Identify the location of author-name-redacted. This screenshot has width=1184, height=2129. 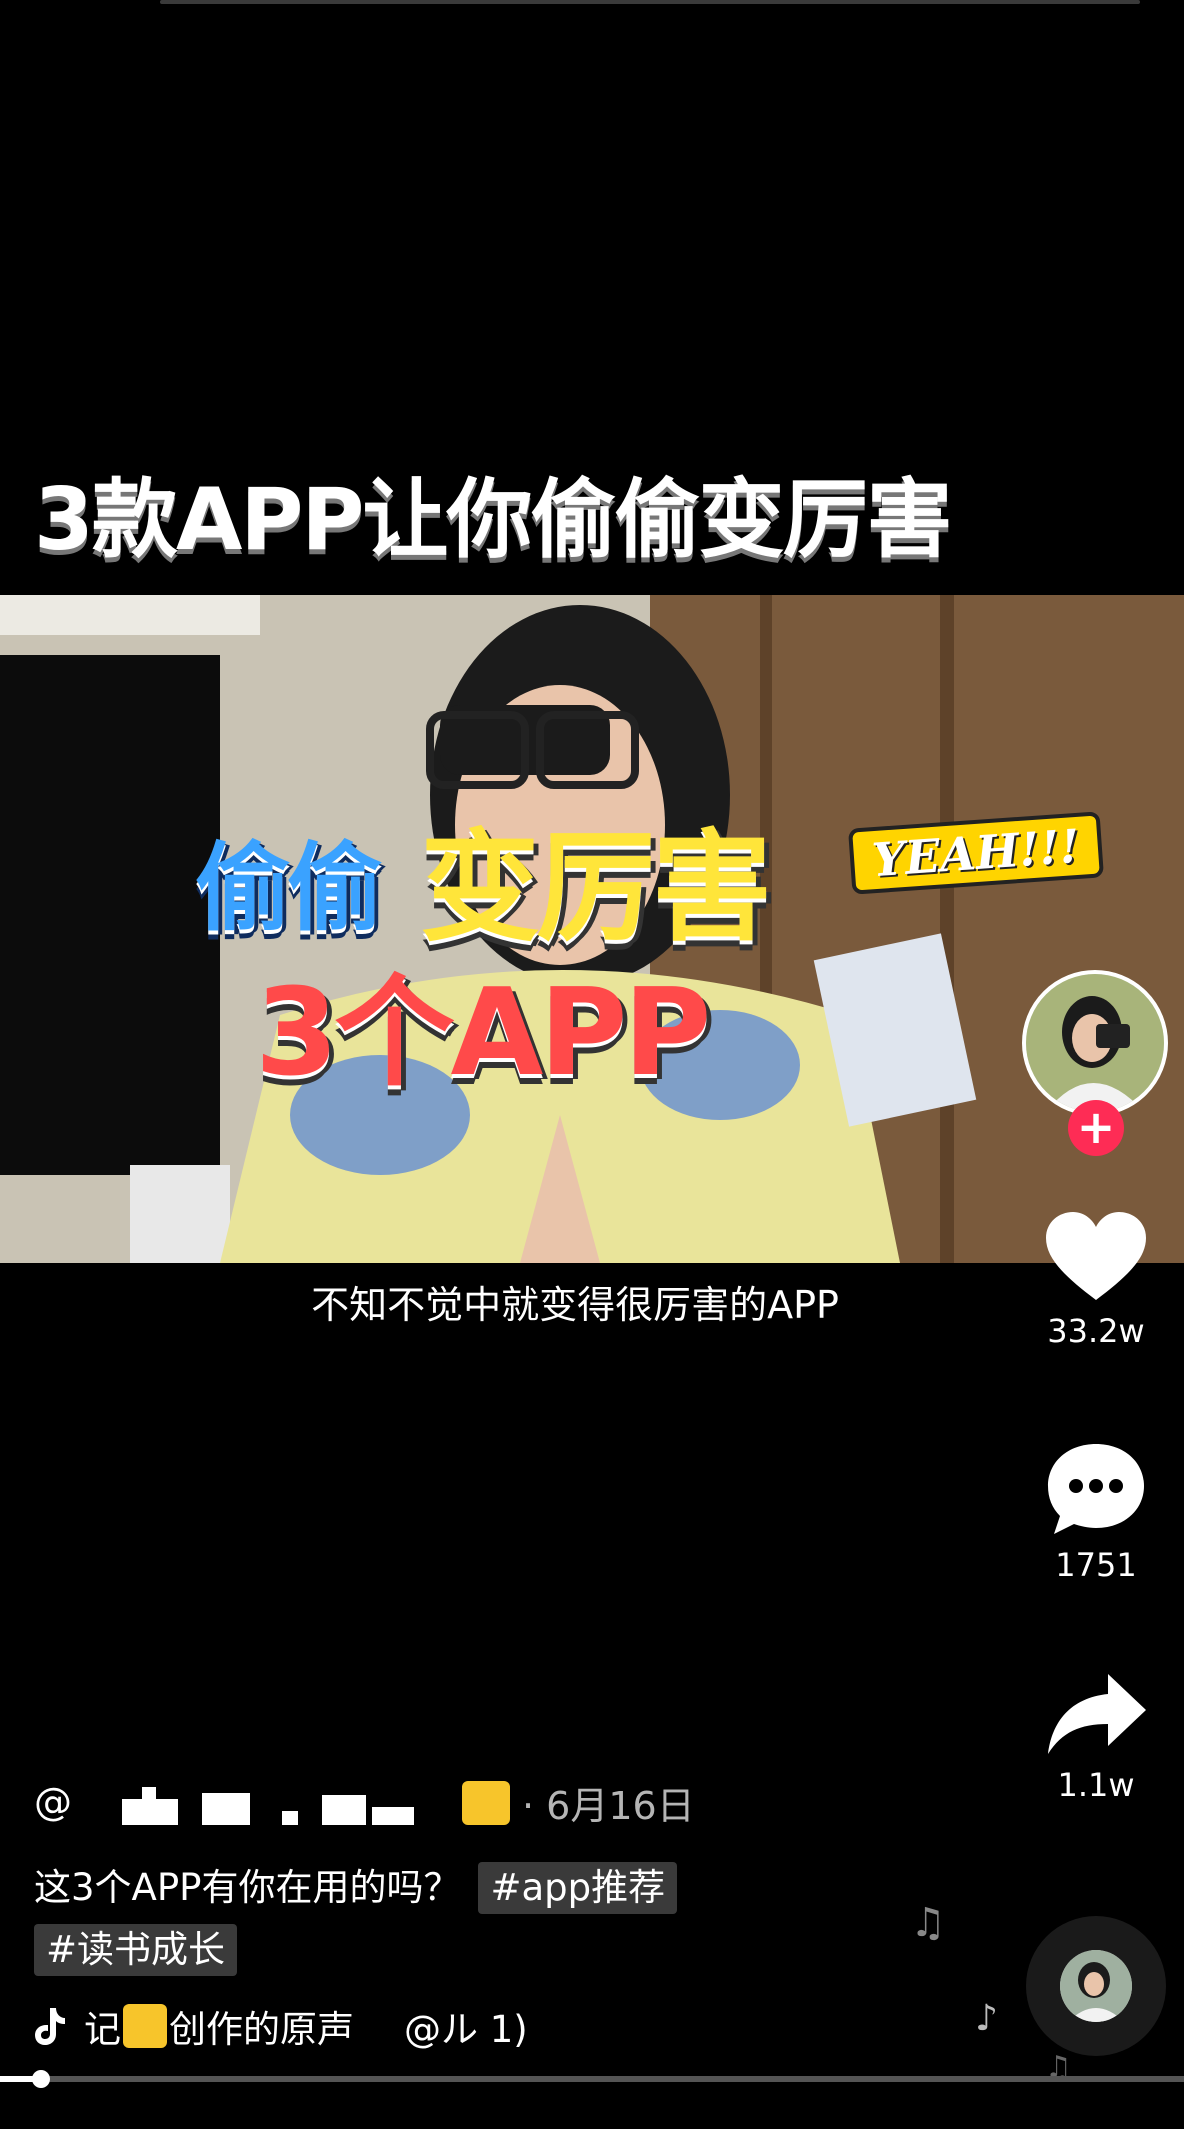
(291, 1802).